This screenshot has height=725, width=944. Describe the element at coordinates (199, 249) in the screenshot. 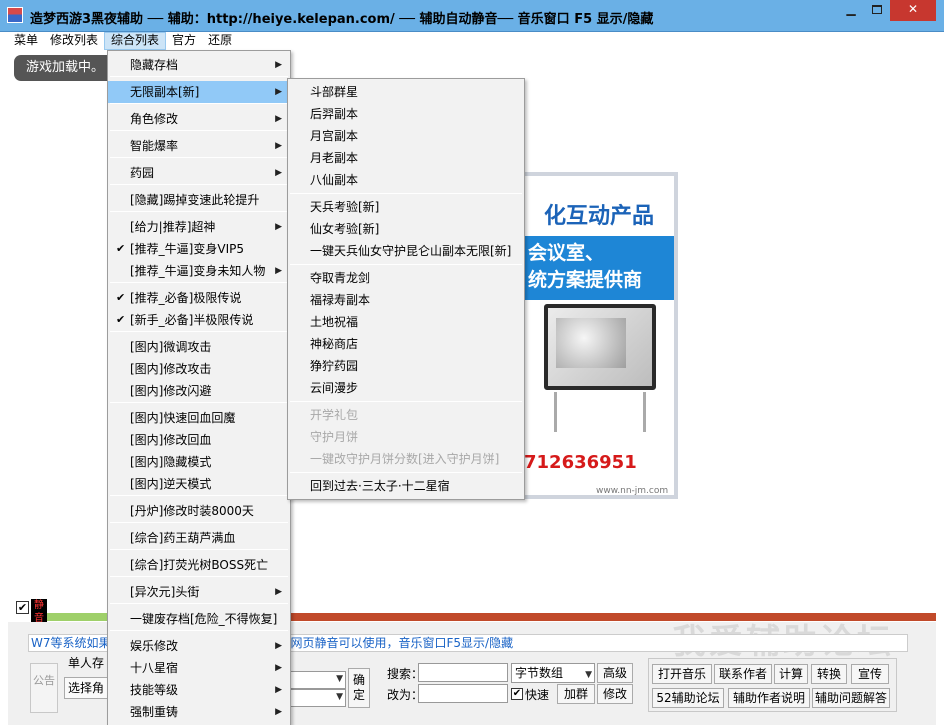

I see `comprehensive-menu-item: [推荐_牛逼]变身VIP5 ✔` at that location.